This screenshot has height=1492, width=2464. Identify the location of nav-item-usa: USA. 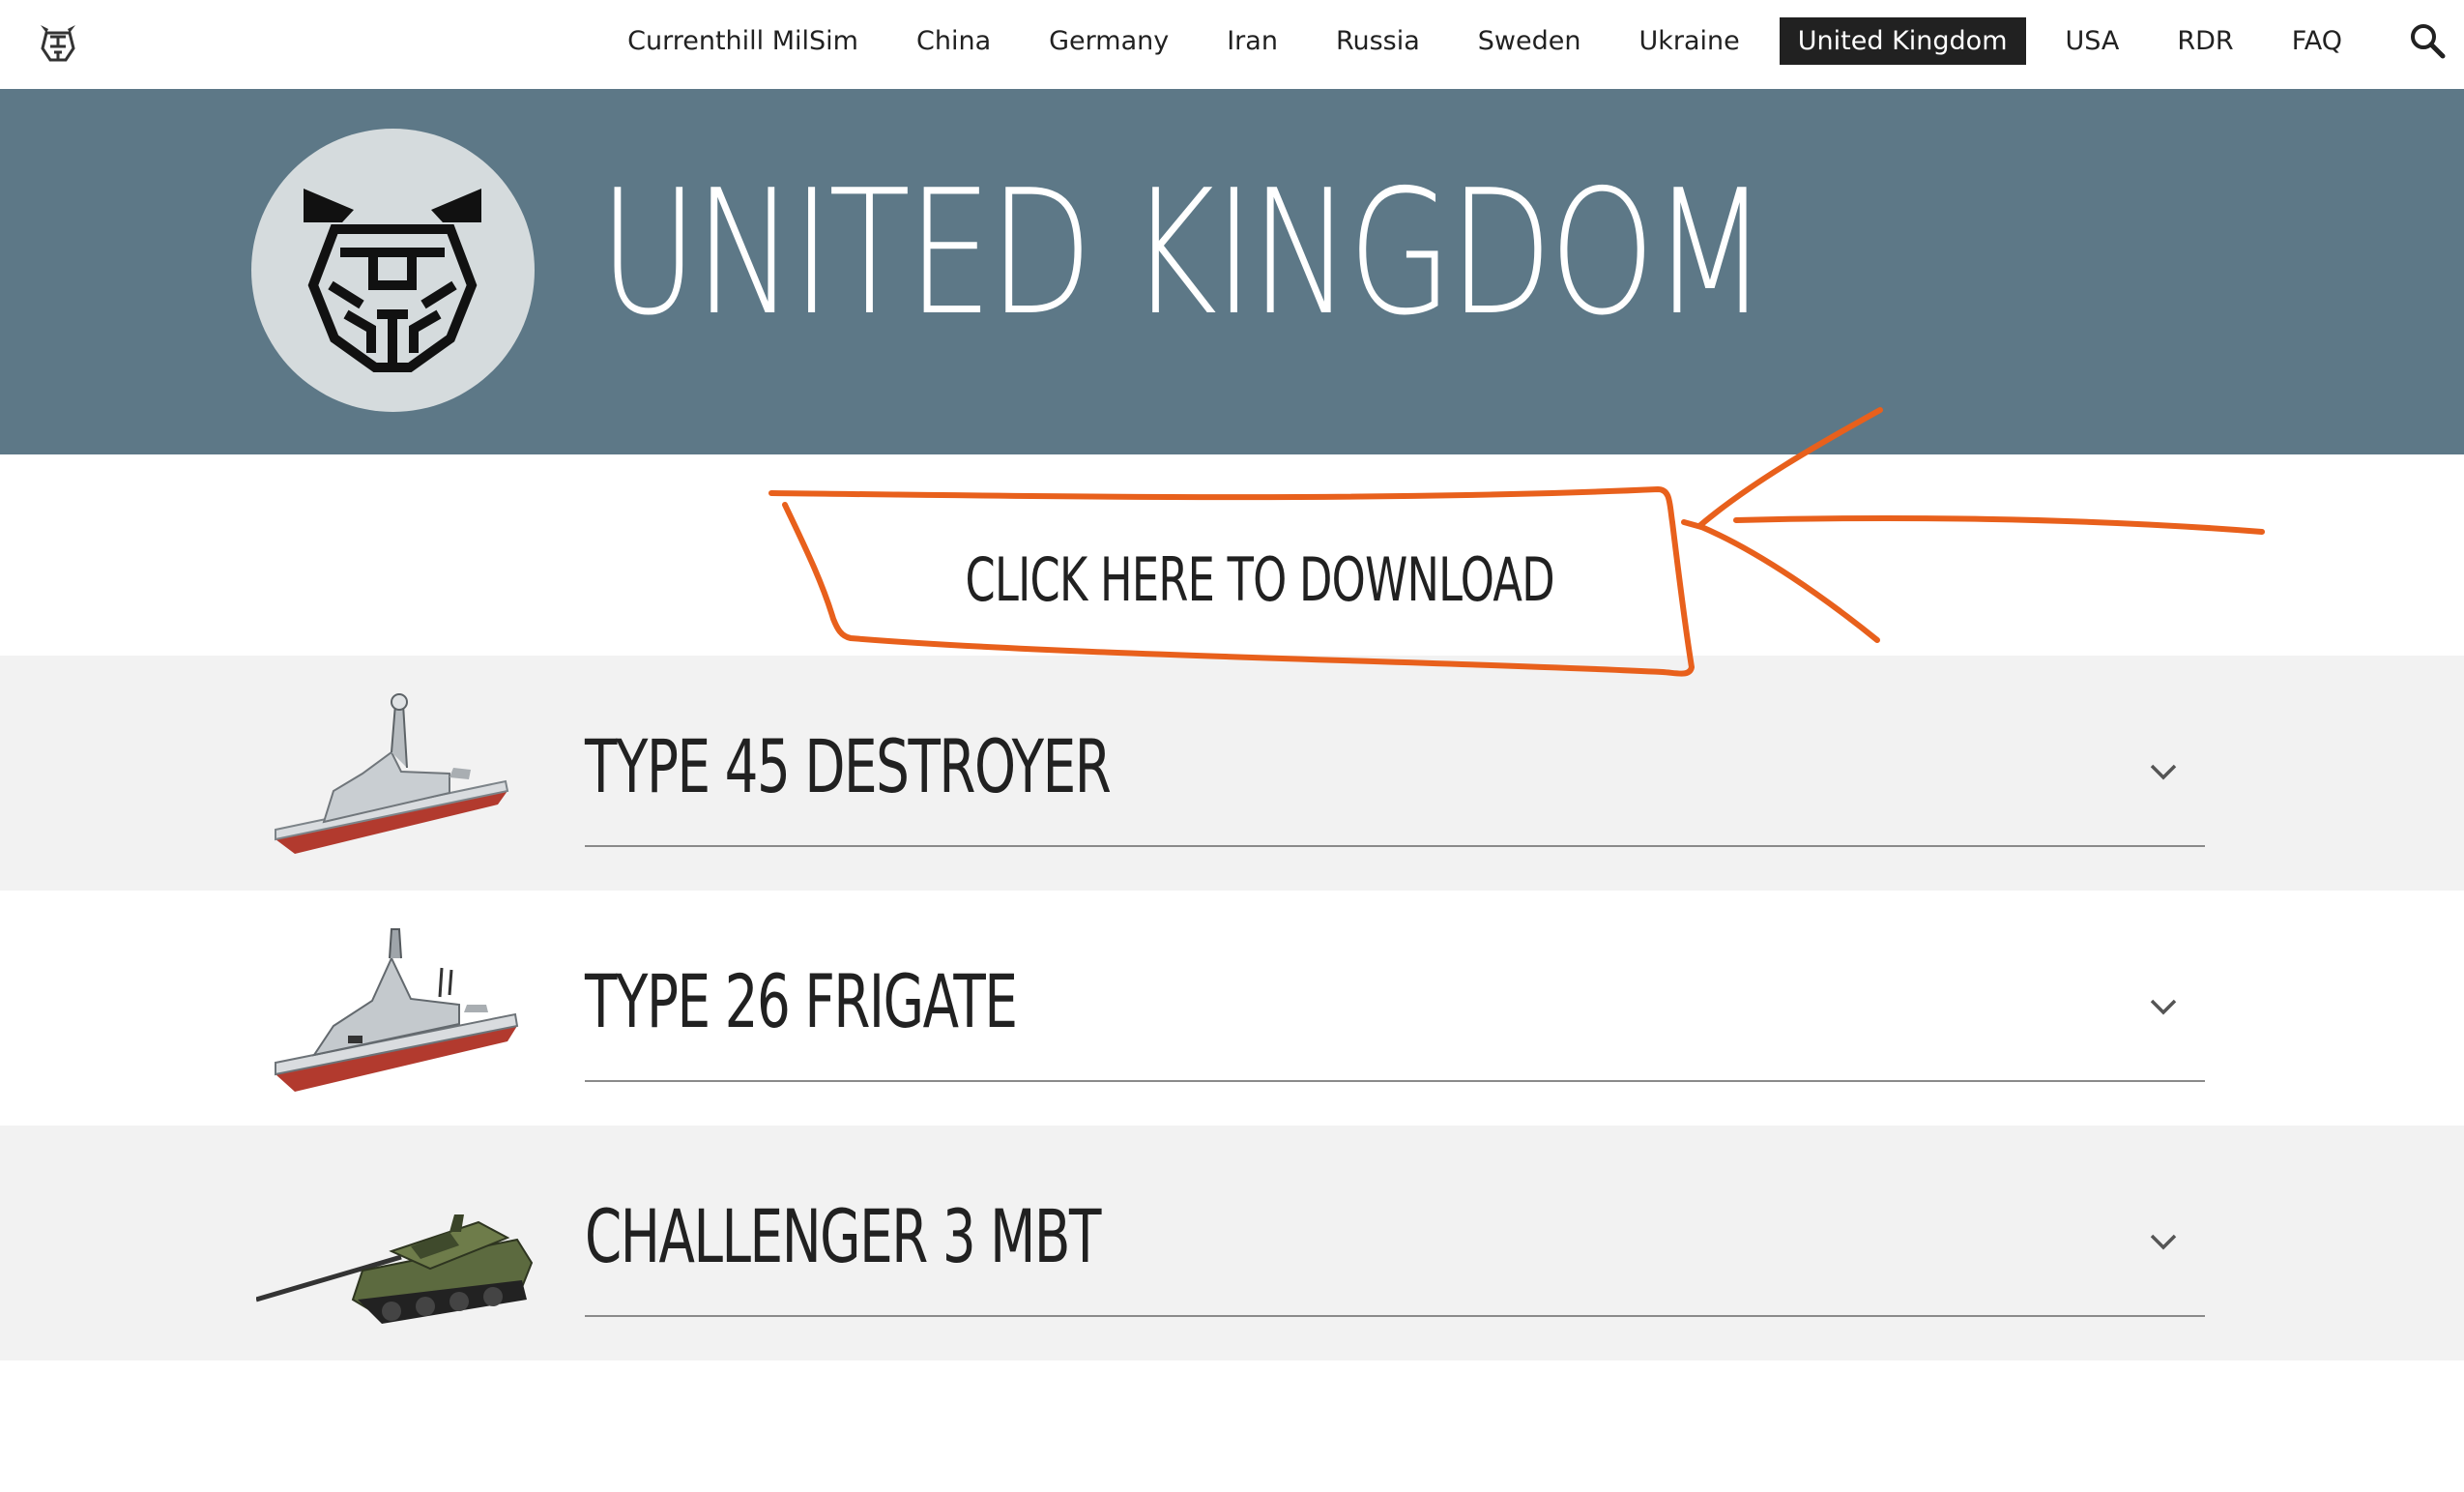
(2092, 41).